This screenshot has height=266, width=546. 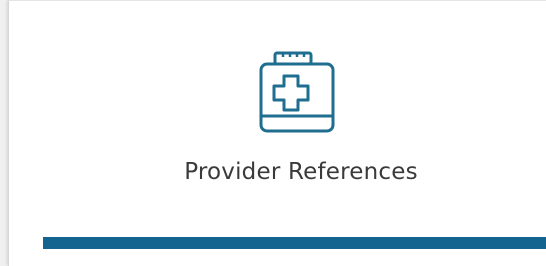 I want to click on medical-kit-icon, so click(x=297, y=92).